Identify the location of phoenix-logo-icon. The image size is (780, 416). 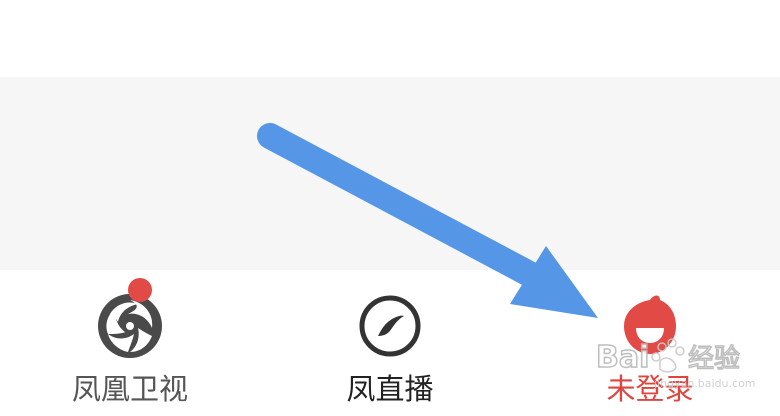
(130, 326).